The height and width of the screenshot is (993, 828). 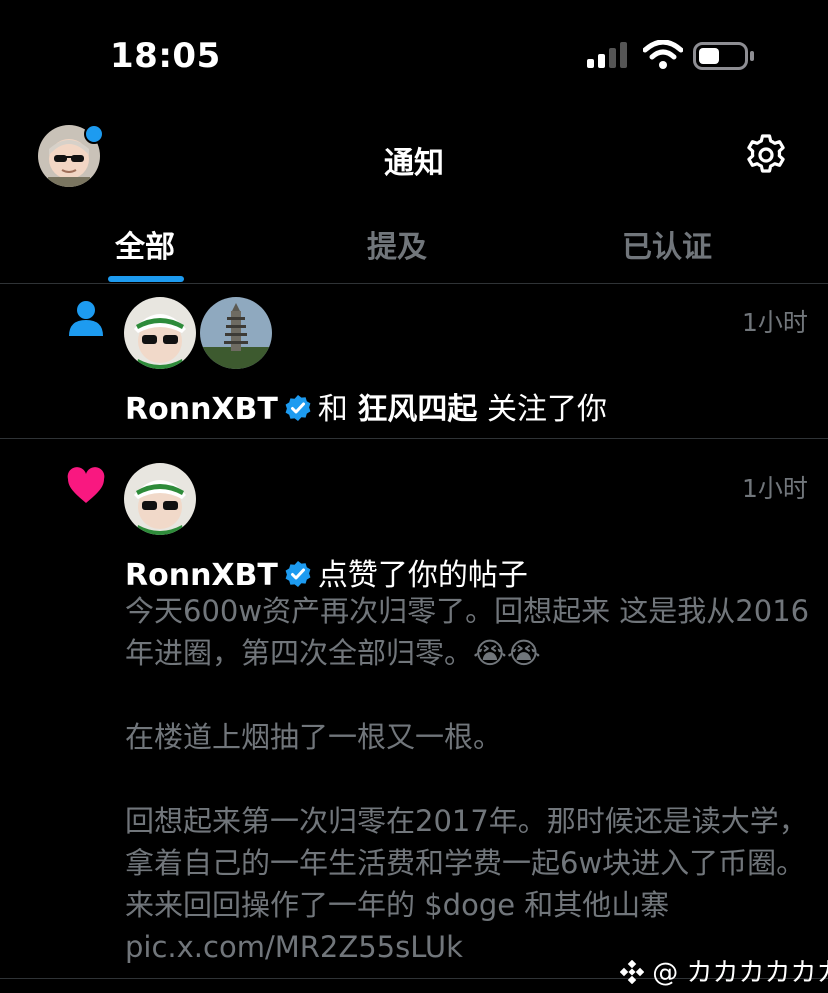 What do you see at coordinates (414, 163) in the screenshot?
I see `page-title: 通知` at bounding box center [414, 163].